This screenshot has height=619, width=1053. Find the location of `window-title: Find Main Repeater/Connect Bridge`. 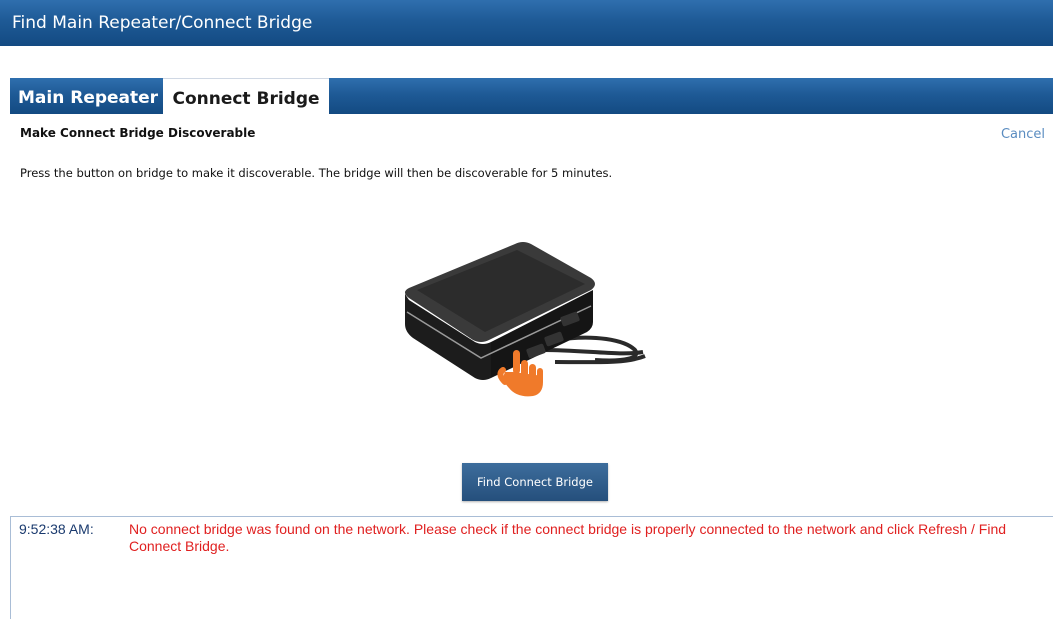

window-title: Find Main Repeater/Connect Bridge is located at coordinates (162, 23).